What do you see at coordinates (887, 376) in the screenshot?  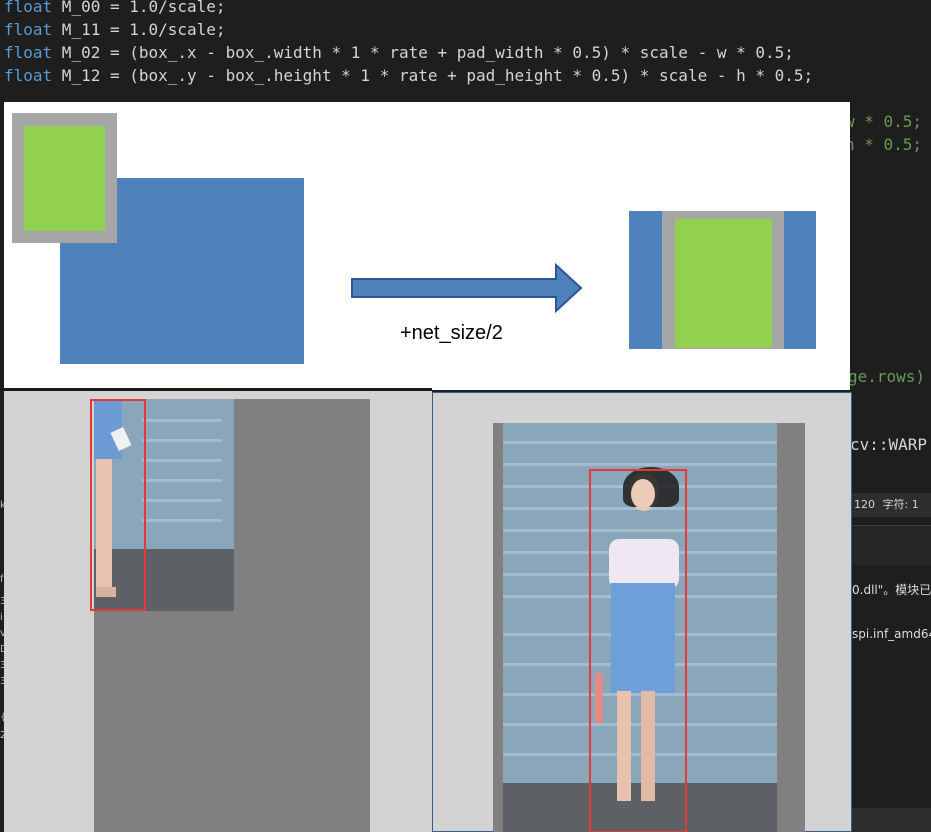 I see `code-fragment: ge.rows)` at bounding box center [887, 376].